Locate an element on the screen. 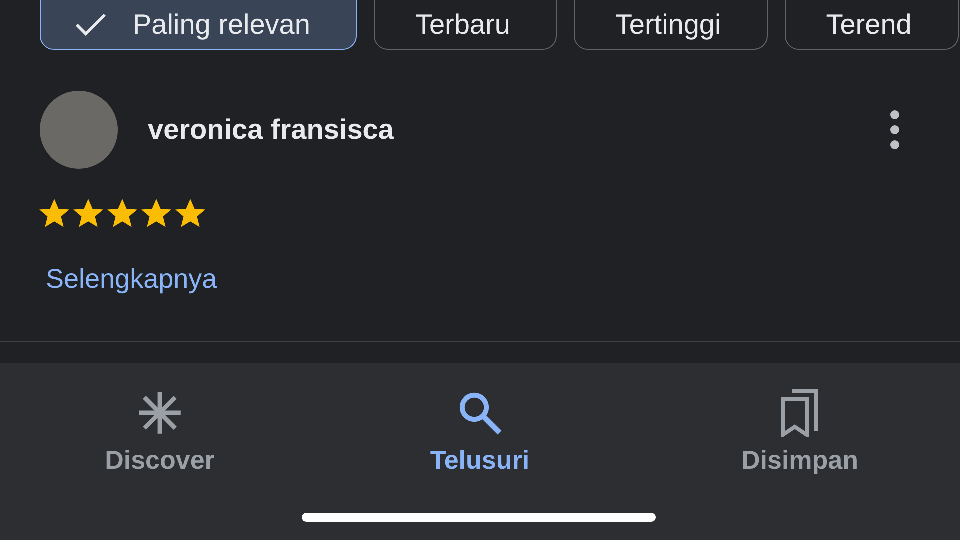 The width and height of the screenshot is (960, 540). read-more-link: Selengkapnya is located at coordinates (132, 279).